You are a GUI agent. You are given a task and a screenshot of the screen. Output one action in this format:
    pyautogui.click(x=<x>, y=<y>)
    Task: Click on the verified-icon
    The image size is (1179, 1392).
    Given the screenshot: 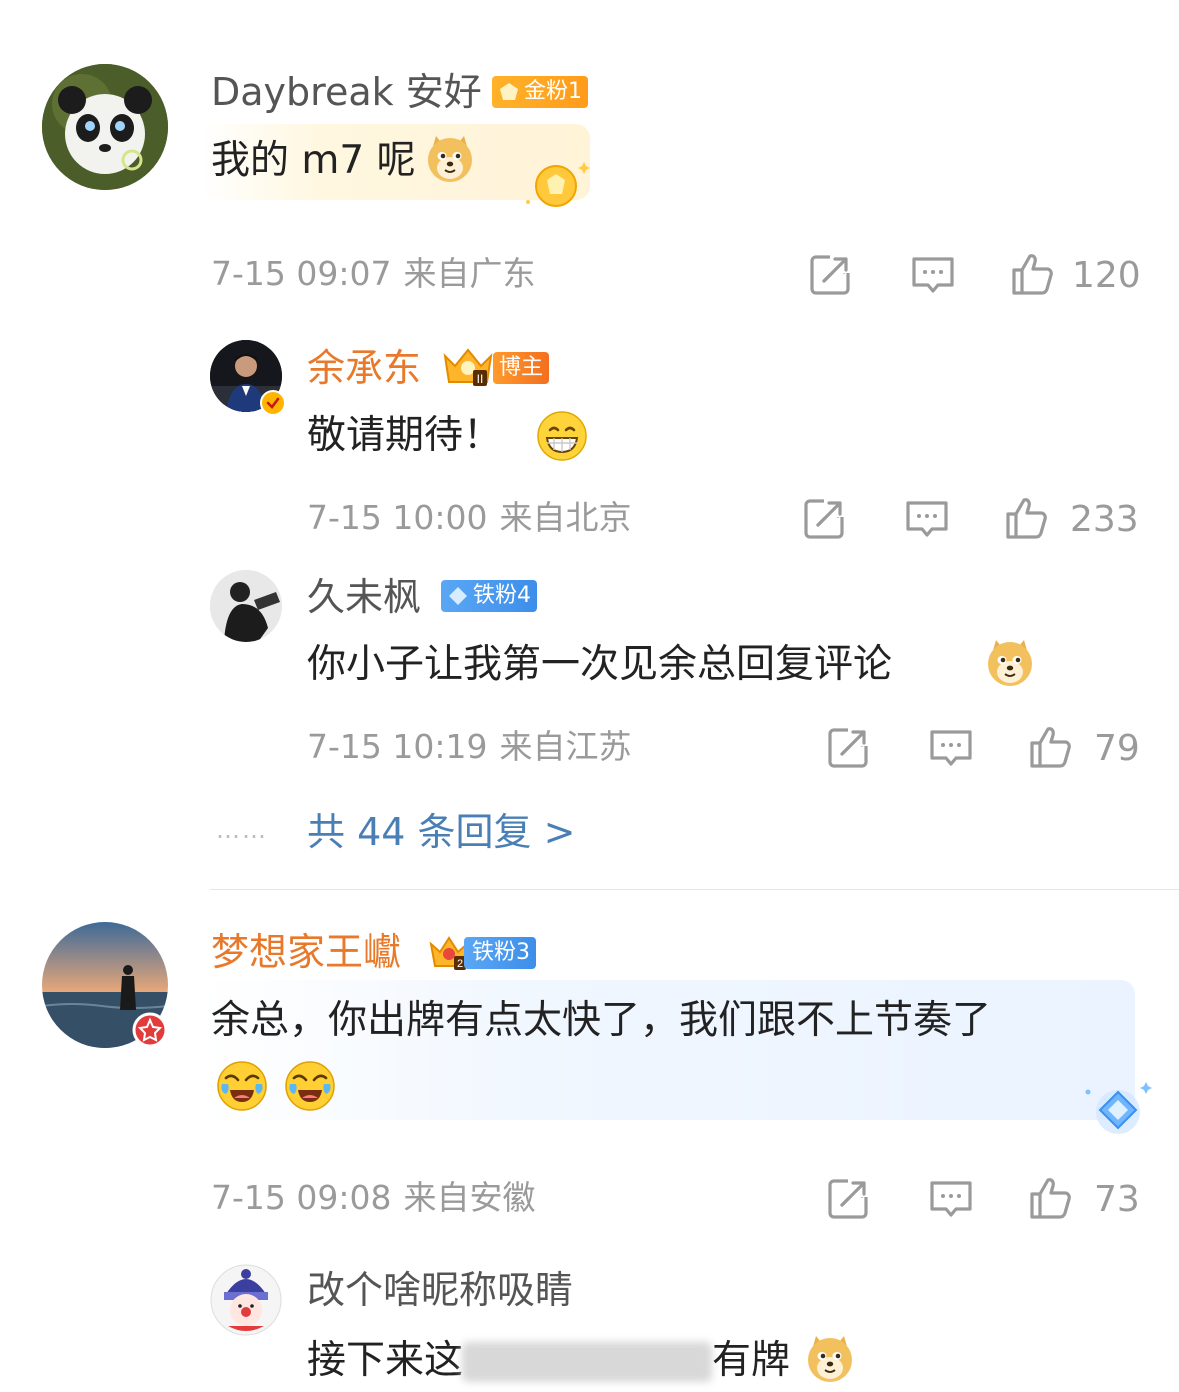 What is the action you would take?
    pyautogui.click(x=273, y=403)
    